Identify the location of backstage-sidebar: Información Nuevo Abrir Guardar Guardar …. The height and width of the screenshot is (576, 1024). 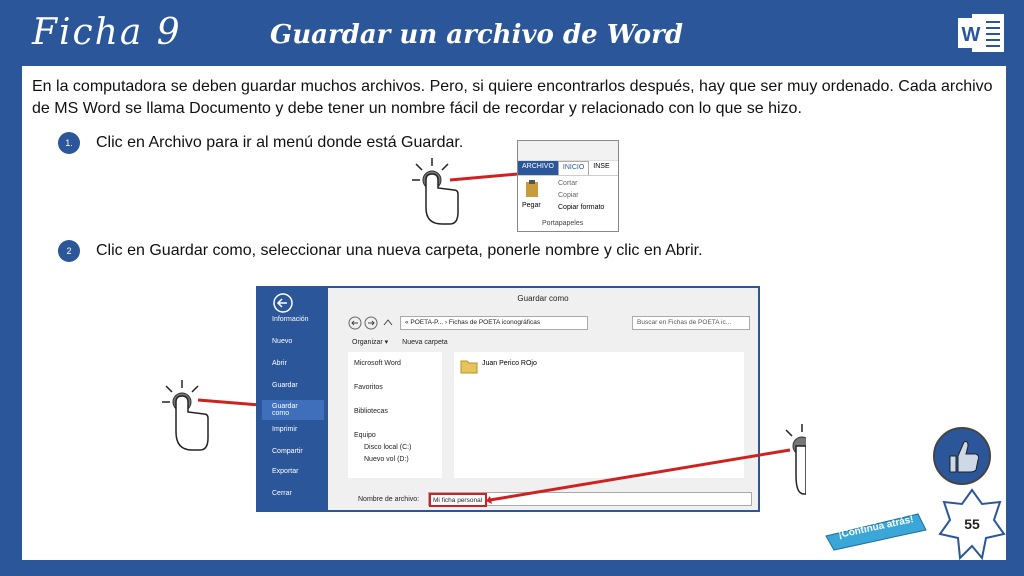
(293, 399).